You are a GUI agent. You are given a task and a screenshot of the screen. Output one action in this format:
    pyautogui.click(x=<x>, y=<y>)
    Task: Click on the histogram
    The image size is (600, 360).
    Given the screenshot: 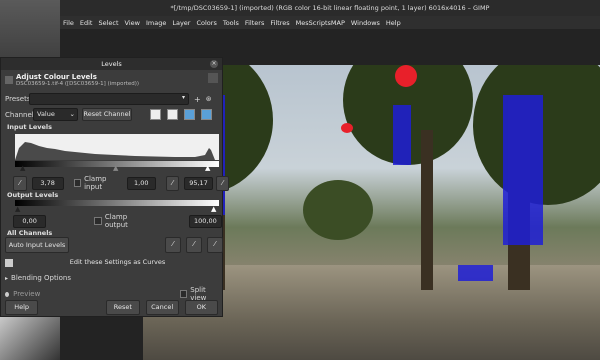 What is the action you would take?
    pyautogui.click(x=117, y=147)
    